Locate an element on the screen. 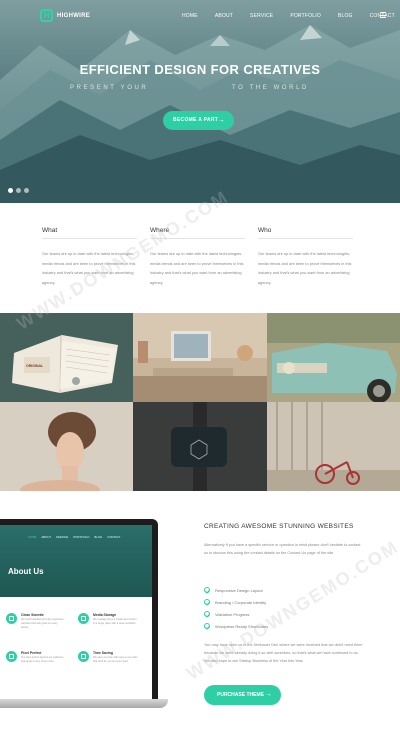 Image resolution: width=400 pixels, height=747 pixels. hero-title: EFFICIENT DESIGN FOR CREATIVES is located at coordinates (200, 69).